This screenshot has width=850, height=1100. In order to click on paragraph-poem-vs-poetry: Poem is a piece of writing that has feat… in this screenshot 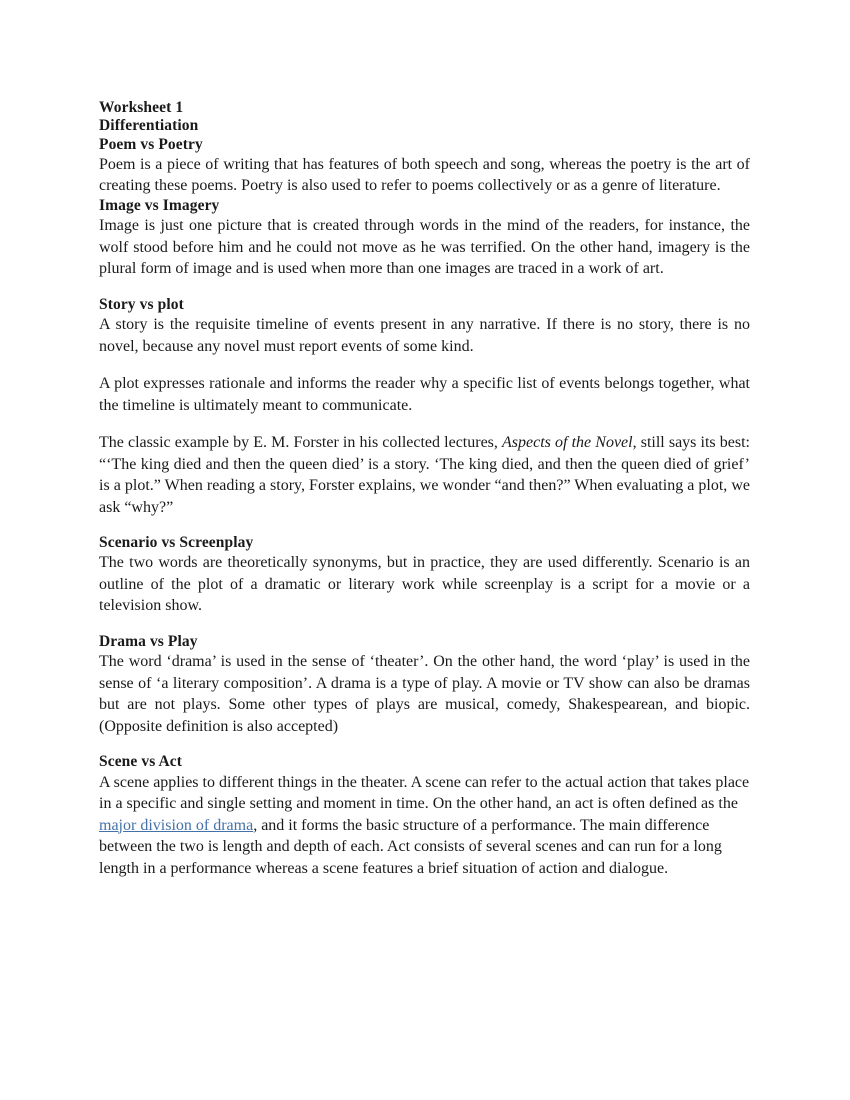, I will do `click(424, 175)`.